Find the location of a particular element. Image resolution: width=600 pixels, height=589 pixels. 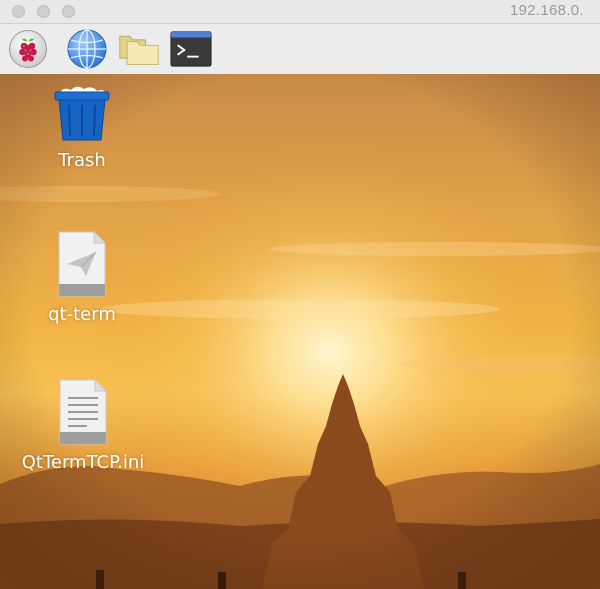

raspberry-menu-button is located at coordinates (28, 49).